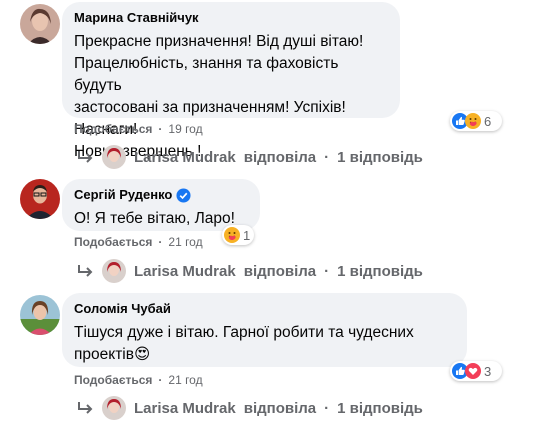 Image resolution: width=553 pixels, height=426 pixels. I want to click on love-icon, so click(473, 371).